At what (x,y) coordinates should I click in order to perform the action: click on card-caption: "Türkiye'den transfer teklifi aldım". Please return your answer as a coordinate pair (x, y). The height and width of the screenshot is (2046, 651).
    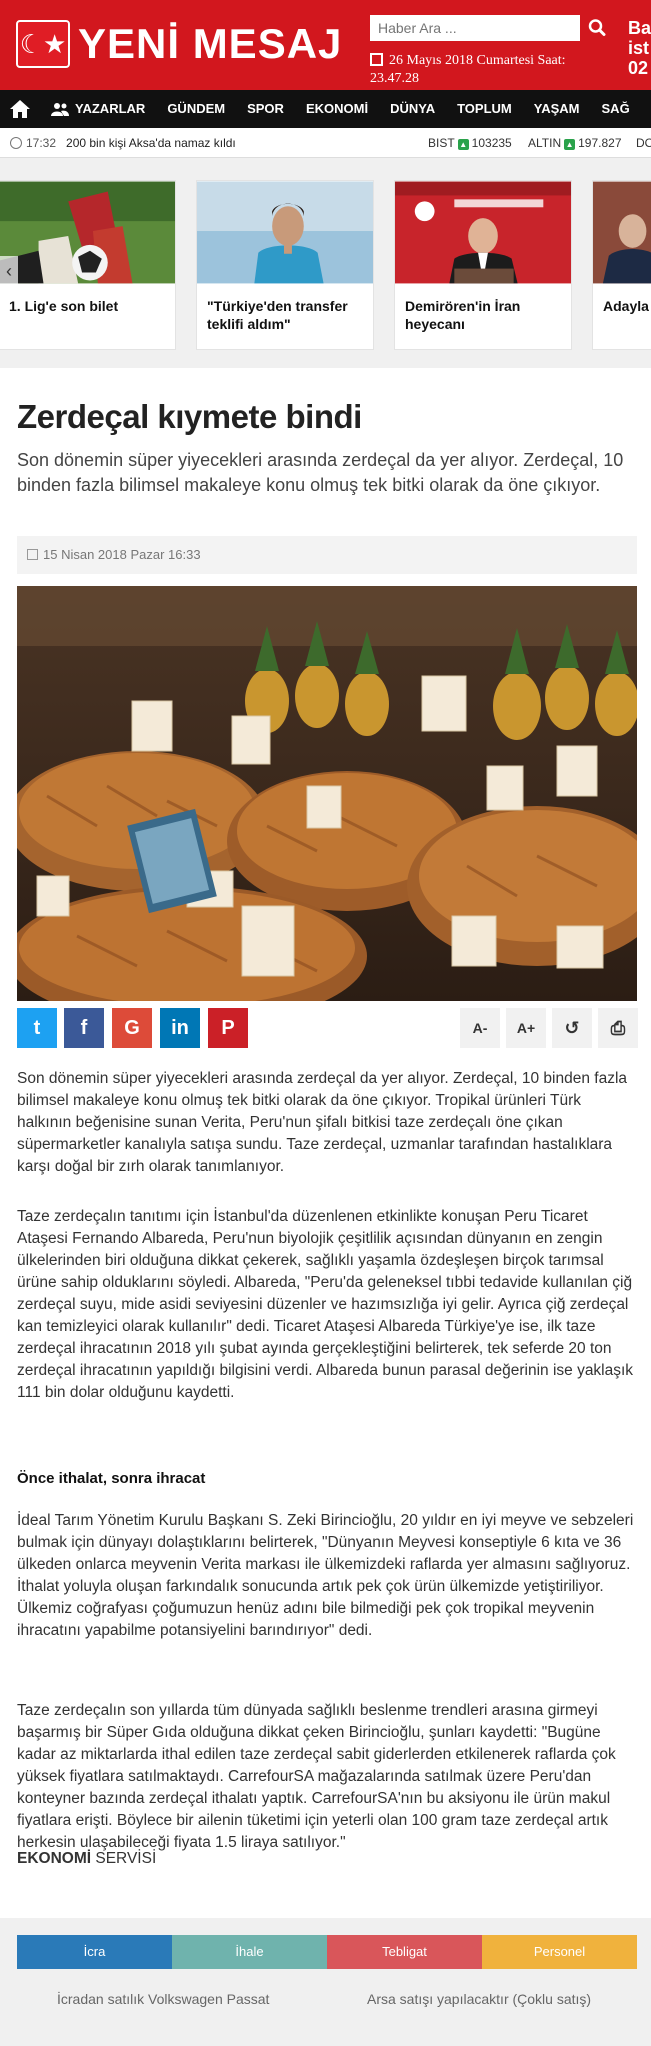
    Looking at the image, I should click on (277, 315).